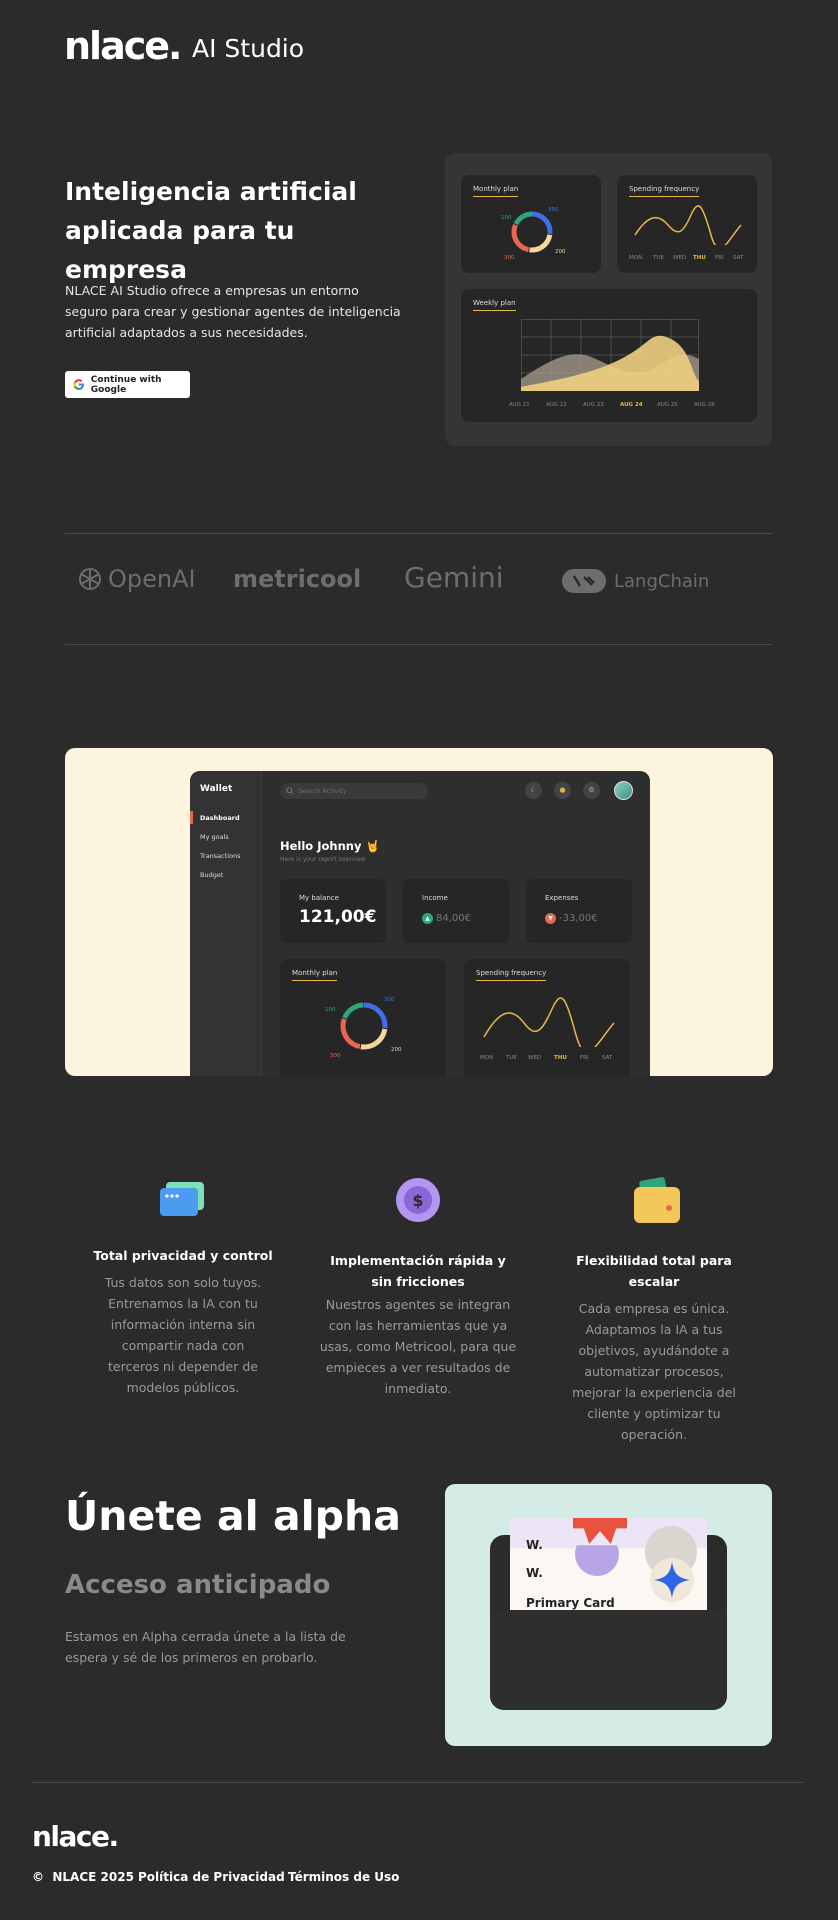 Image resolution: width=838 pixels, height=1920 pixels. I want to click on arrow-down-icon: ▼, so click(550, 918).